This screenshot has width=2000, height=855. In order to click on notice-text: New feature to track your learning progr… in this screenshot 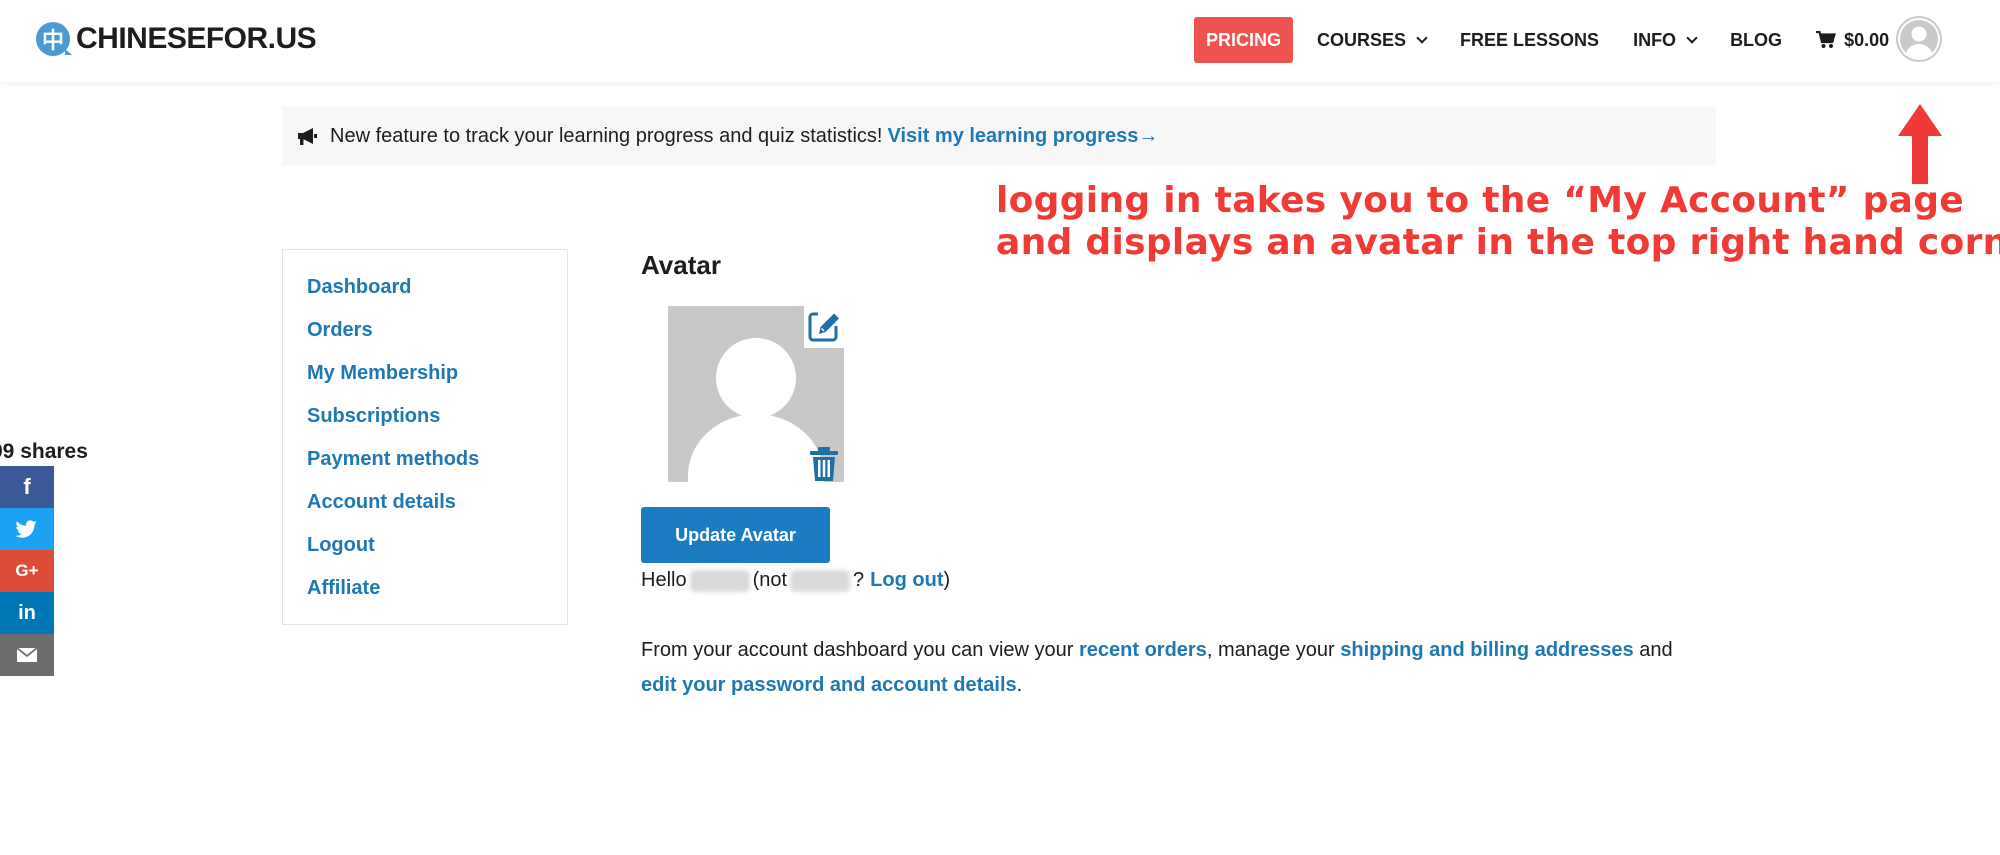, I will do `click(606, 135)`.